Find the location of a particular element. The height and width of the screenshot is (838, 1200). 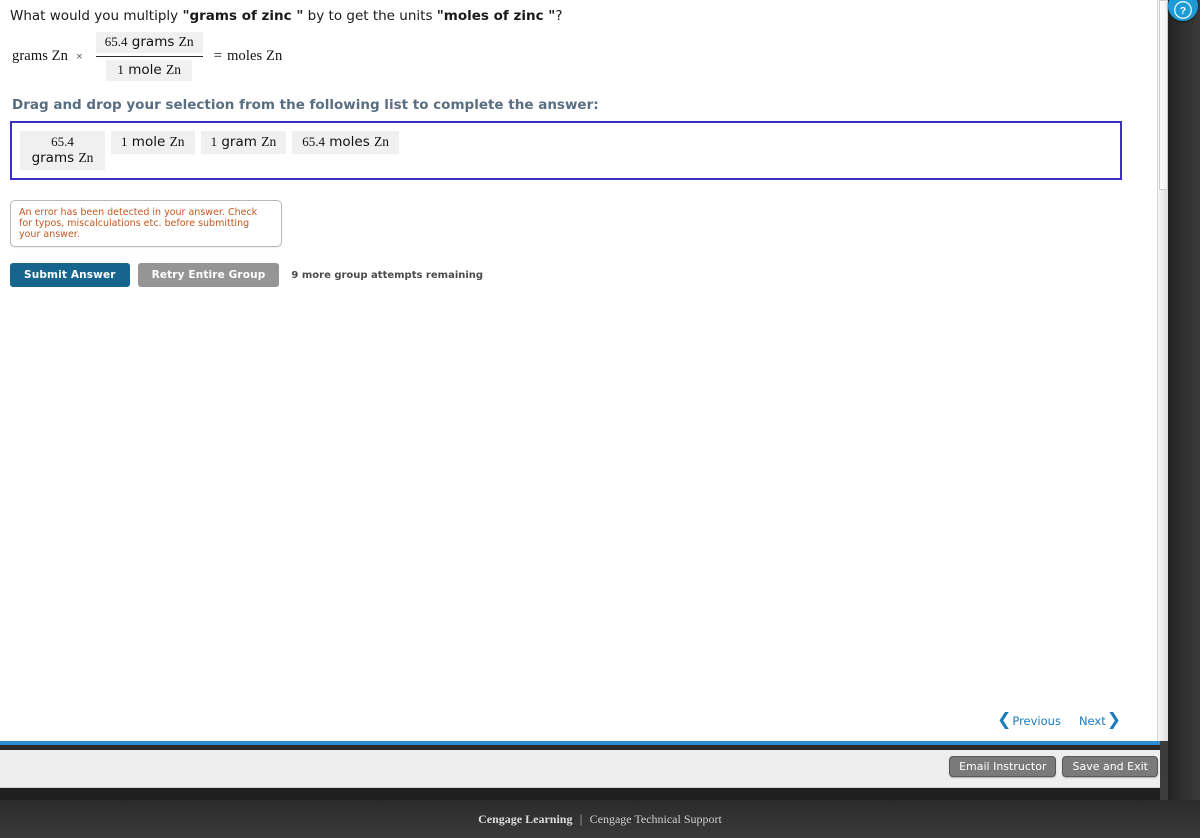

page-navigation: ❮ Previous Next ❯ is located at coordinates (1059, 720).